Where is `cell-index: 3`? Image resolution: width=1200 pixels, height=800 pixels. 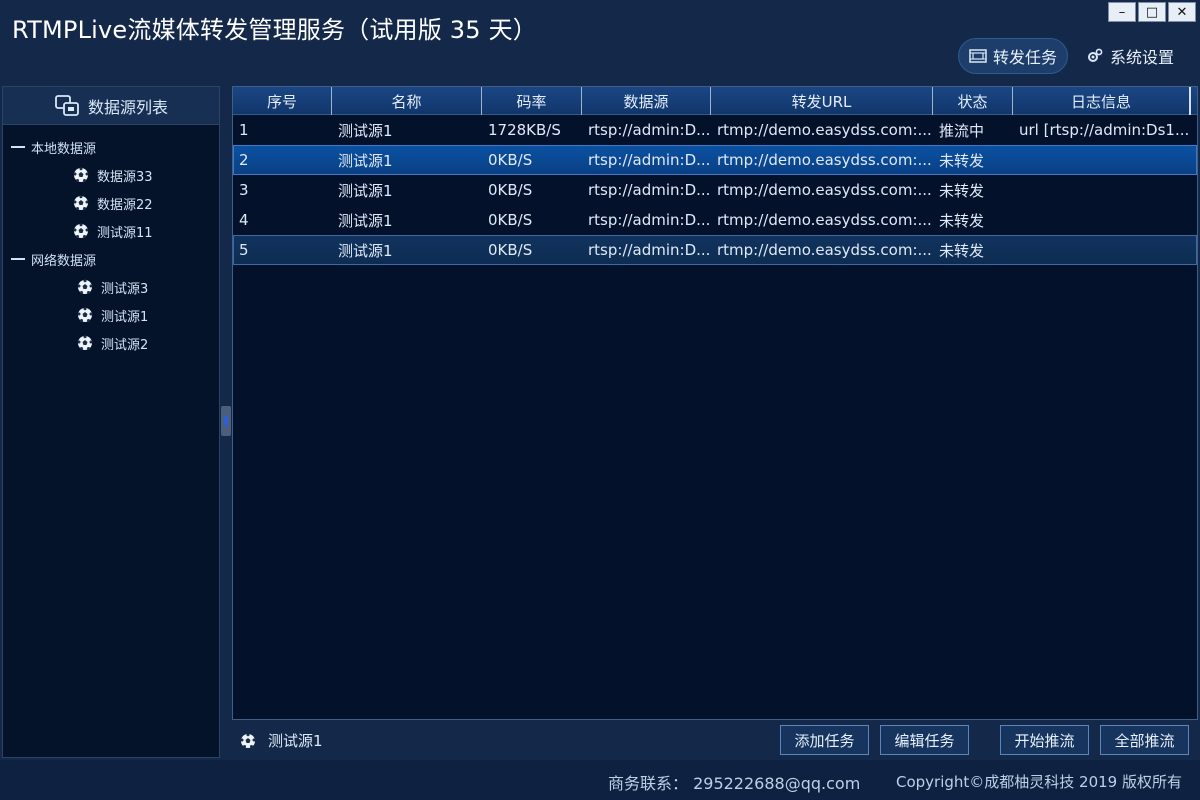
cell-index: 3 is located at coordinates (244, 190).